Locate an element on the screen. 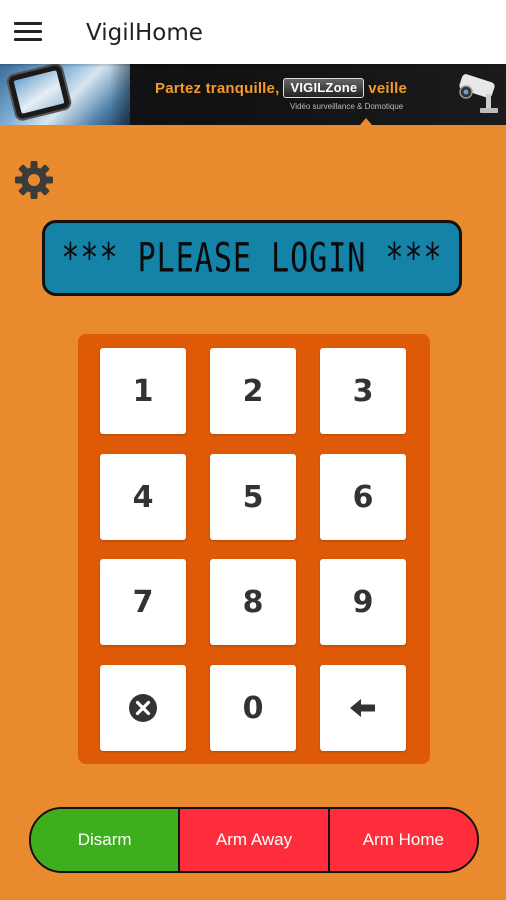  status-display-text: *** PLEASE LOGIN *** is located at coordinates (252, 258).